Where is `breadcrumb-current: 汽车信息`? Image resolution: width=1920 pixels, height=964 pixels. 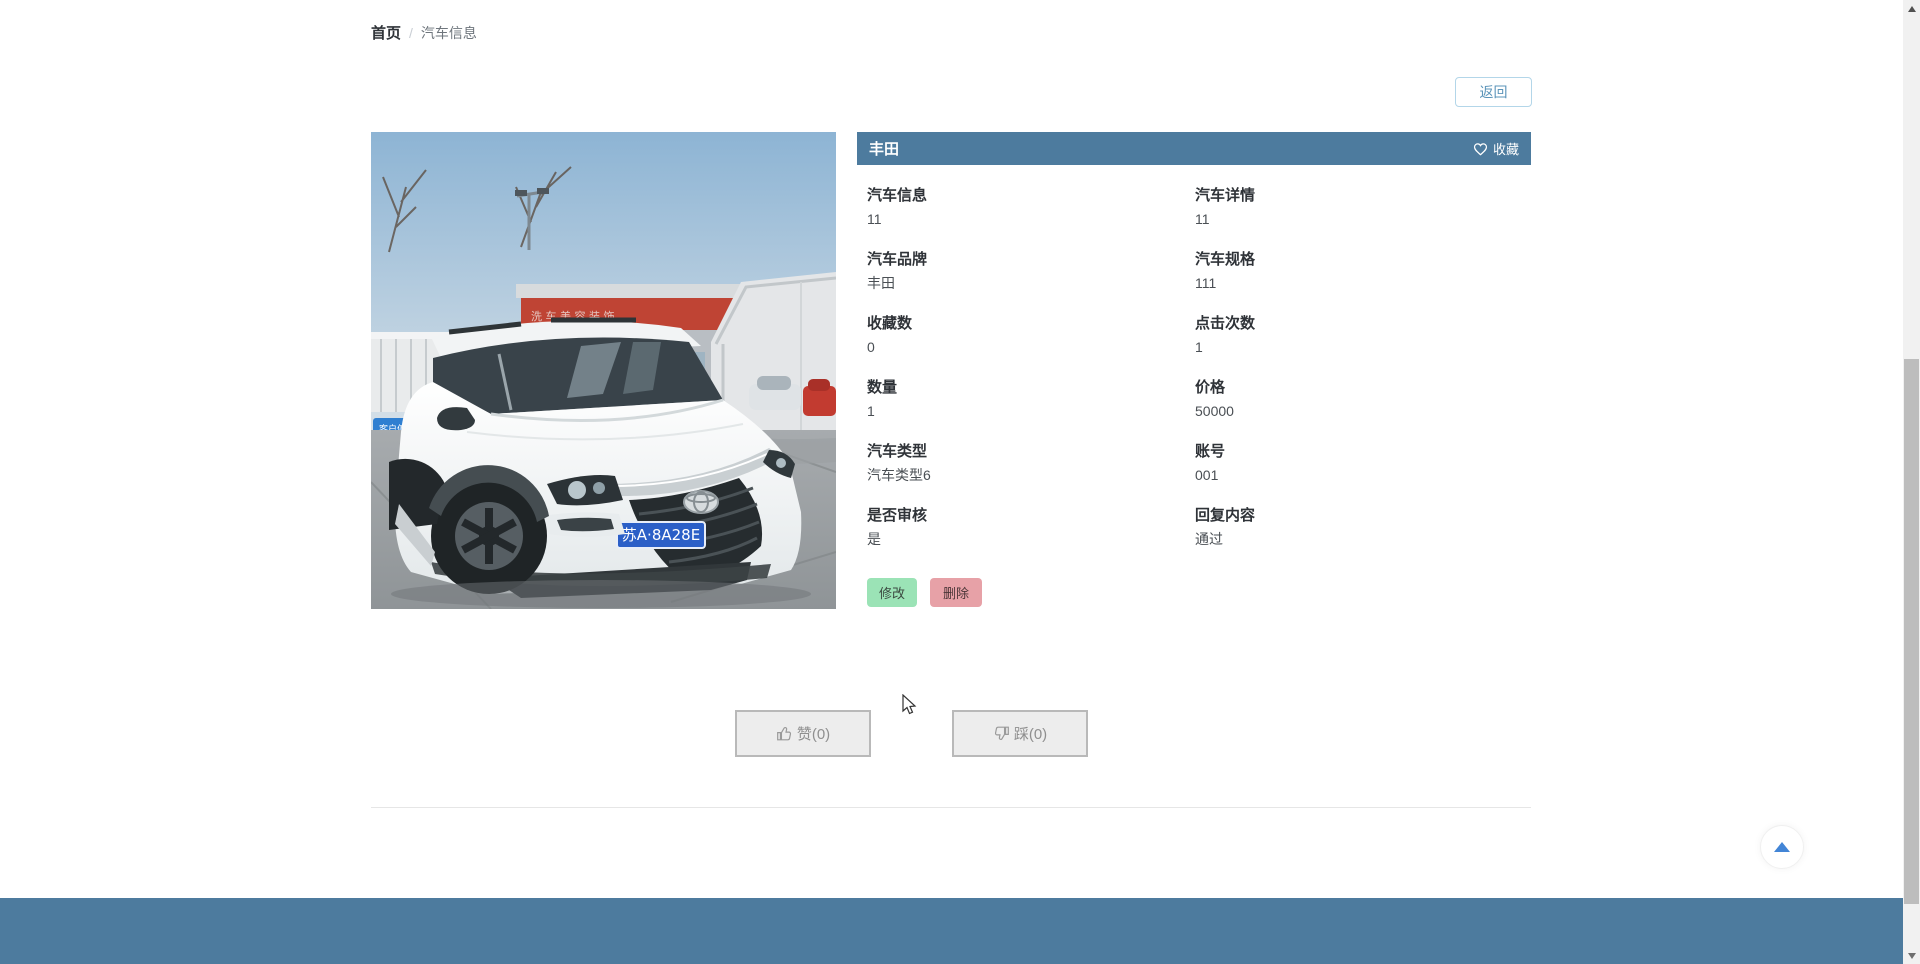
breadcrumb-current: 汽车信息 is located at coordinates (448, 32).